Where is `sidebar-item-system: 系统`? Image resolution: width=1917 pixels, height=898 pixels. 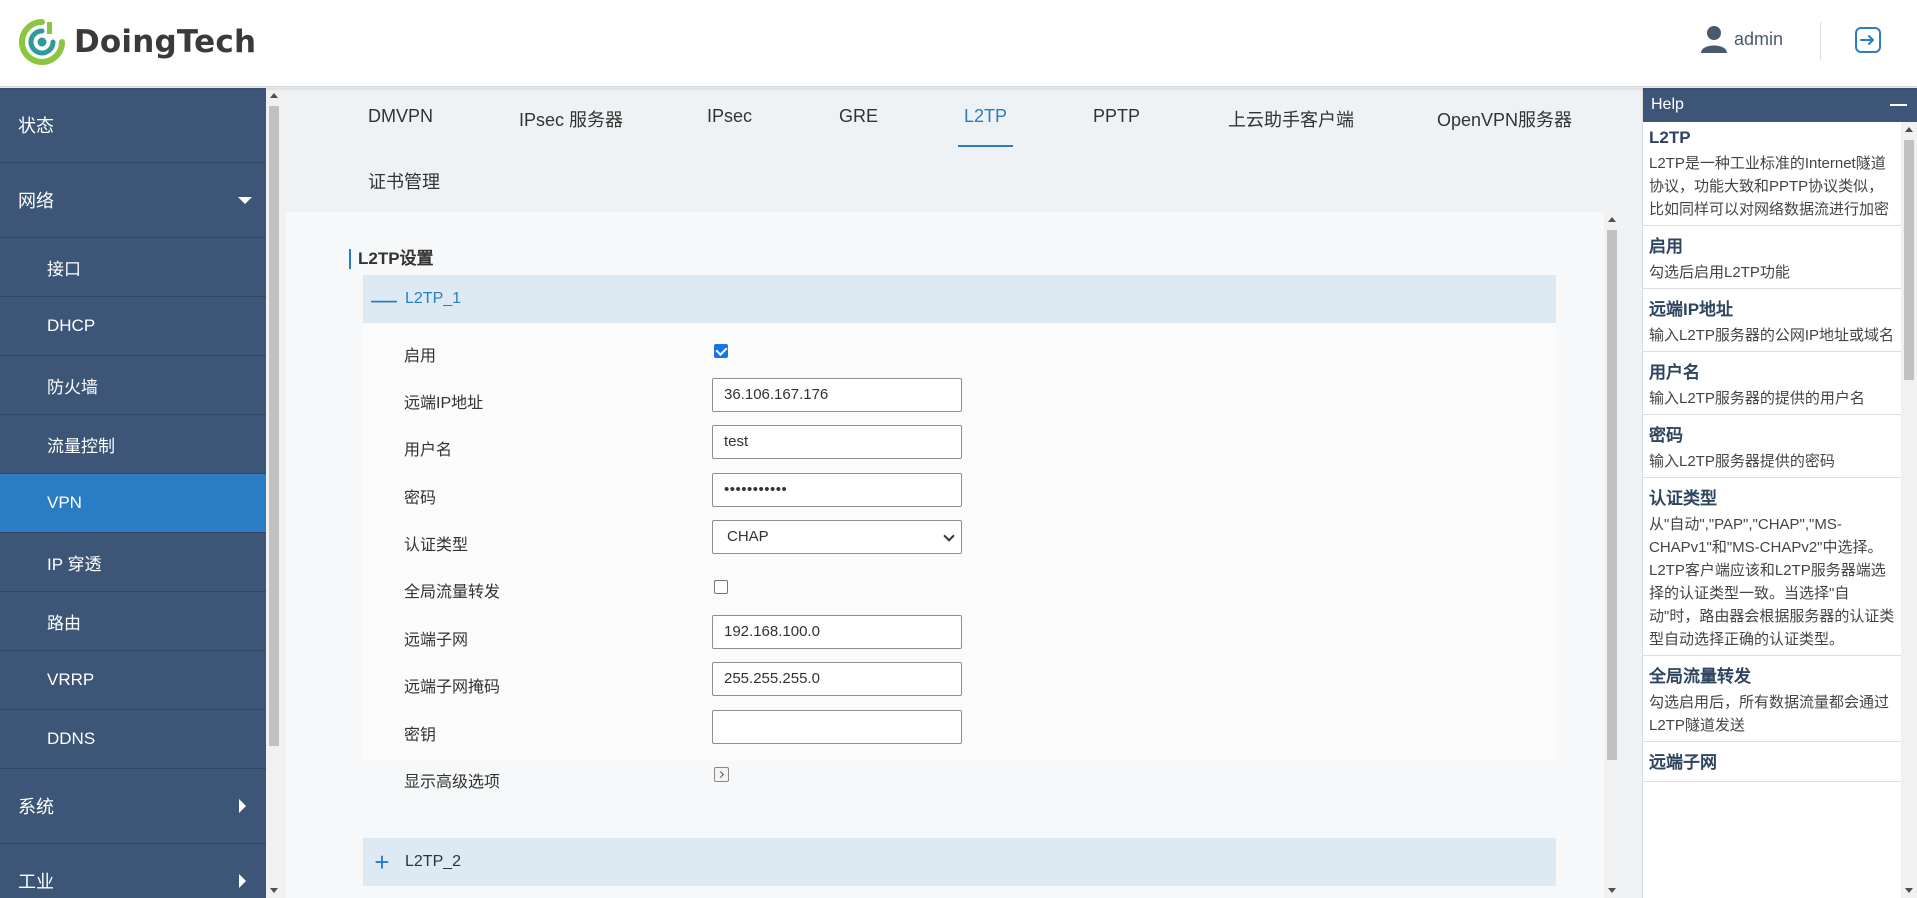
sidebar-item-system: 系统 is located at coordinates (133, 806).